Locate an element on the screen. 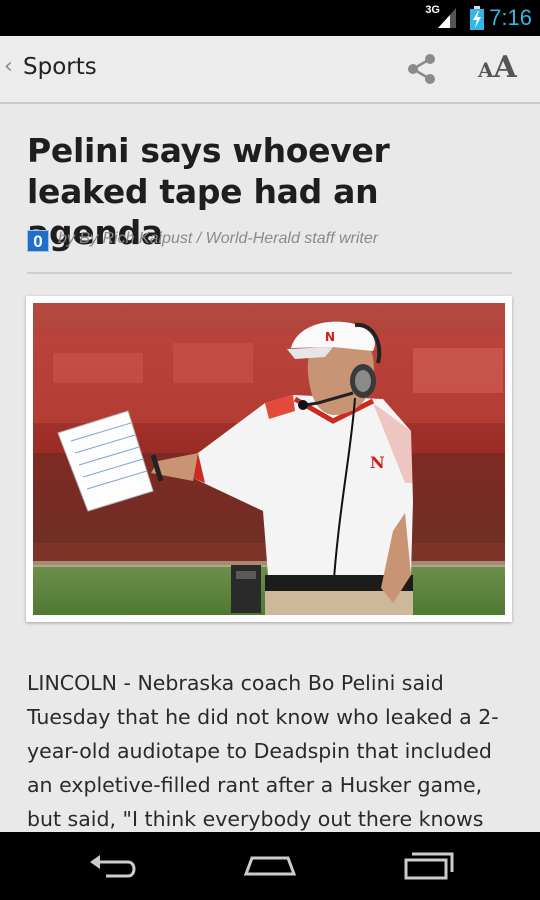 The image size is (540, 900). divider is located at coordinates (269, 273).